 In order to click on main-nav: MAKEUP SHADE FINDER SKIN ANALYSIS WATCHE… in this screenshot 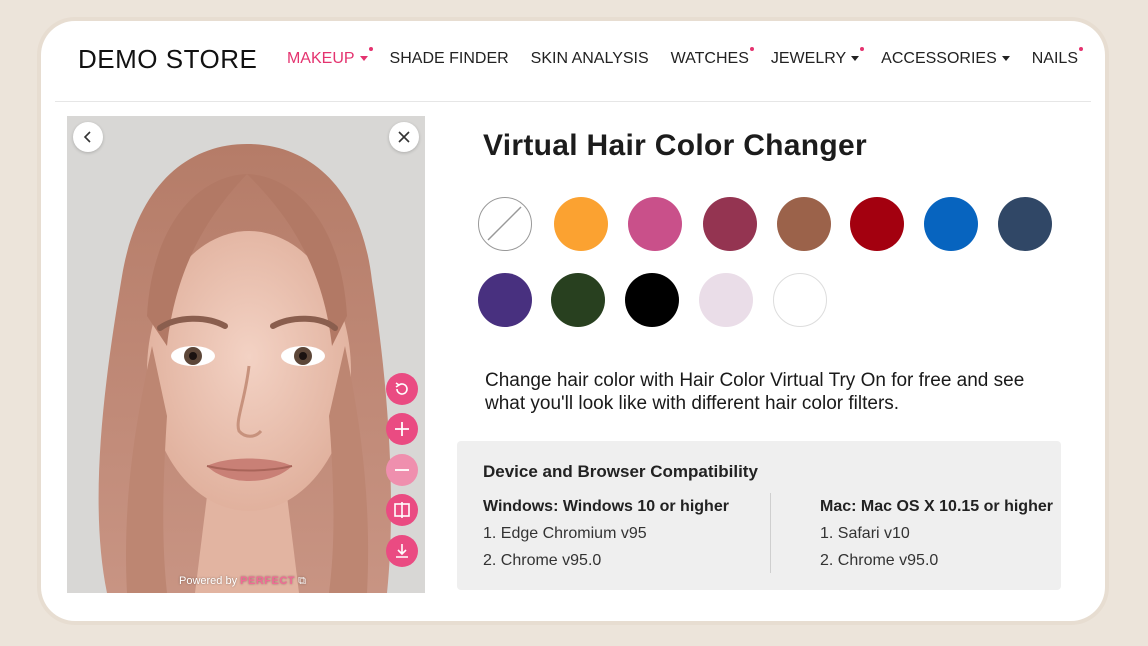, I will do `click(674, 57)`.